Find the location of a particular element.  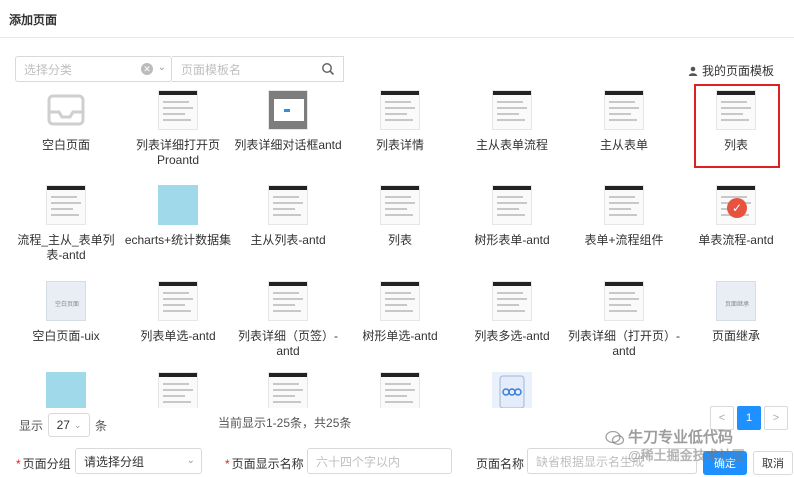

template-thumbnail: 页面继承 is located at coordinates (736, 301).